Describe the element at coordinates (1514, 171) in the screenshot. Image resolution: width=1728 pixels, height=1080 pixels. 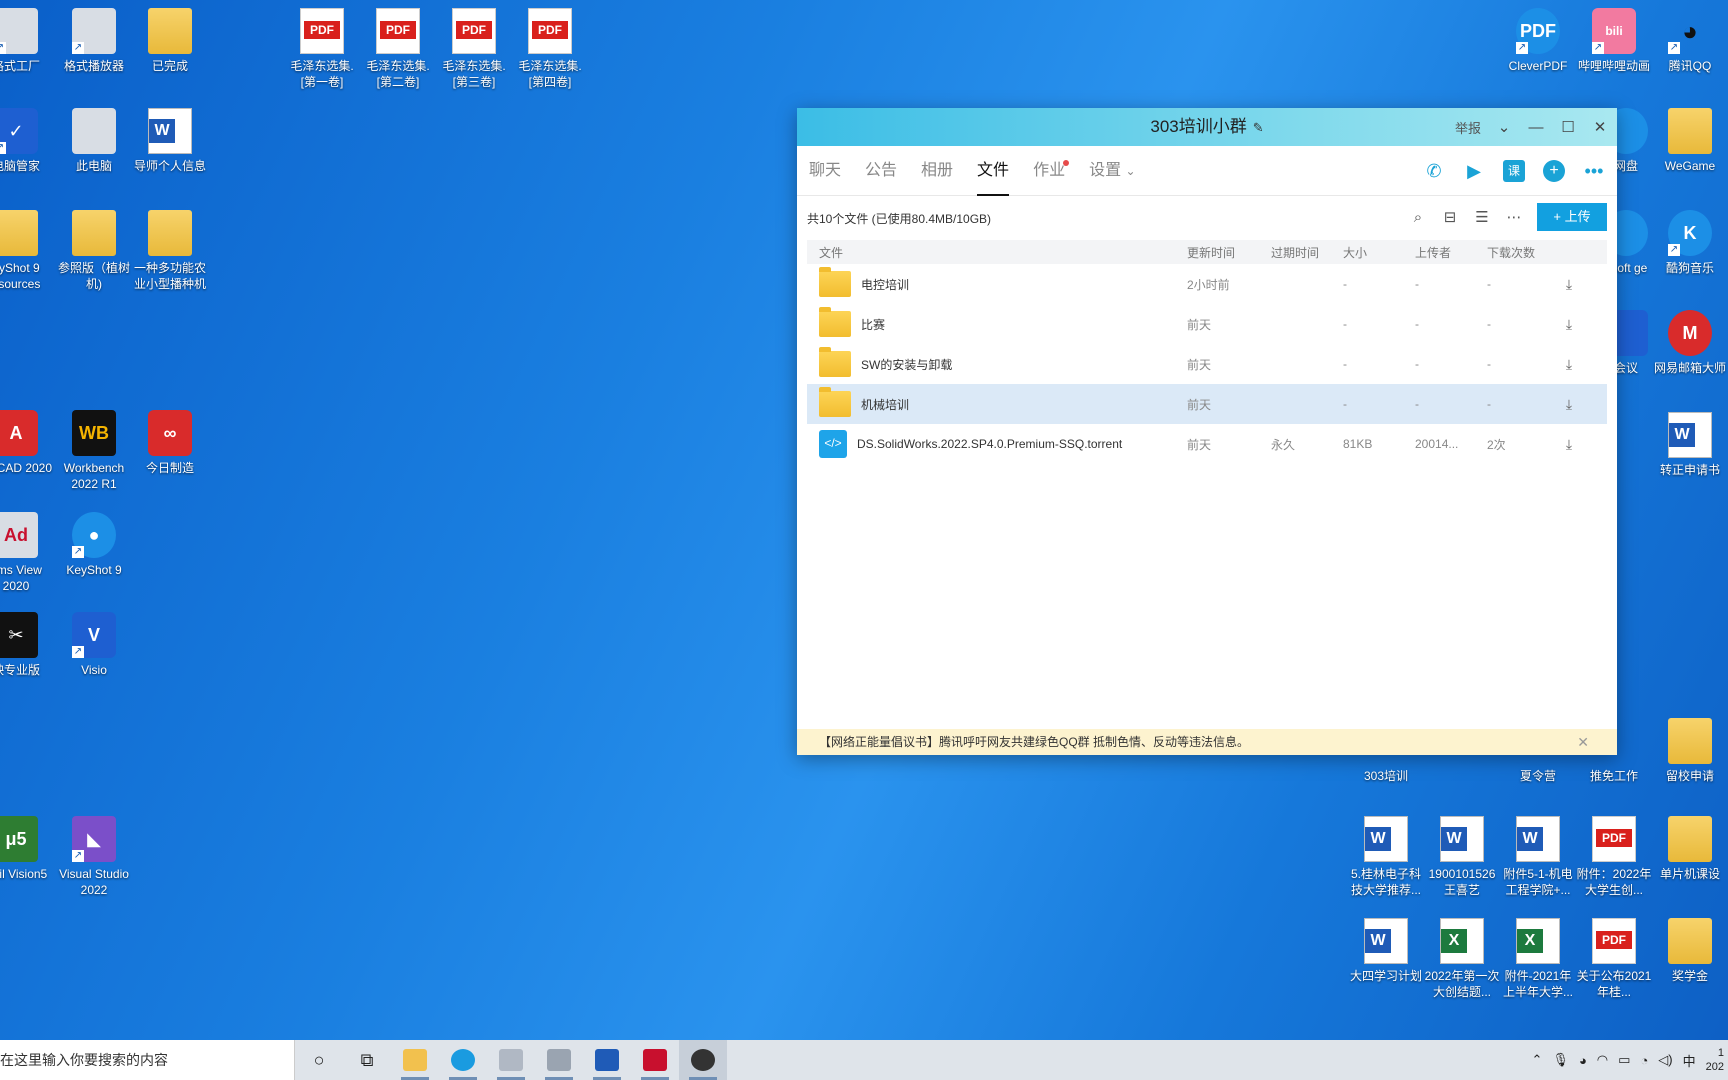
I see `class-icon: 课` at that location.